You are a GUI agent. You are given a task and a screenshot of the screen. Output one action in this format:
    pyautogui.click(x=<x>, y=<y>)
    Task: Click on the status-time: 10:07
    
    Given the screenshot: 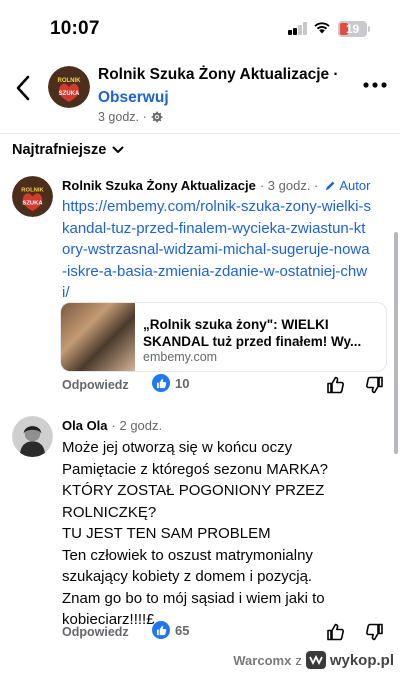 What is the action you would take?
    pyautogui.click(x=75, y=28)
    